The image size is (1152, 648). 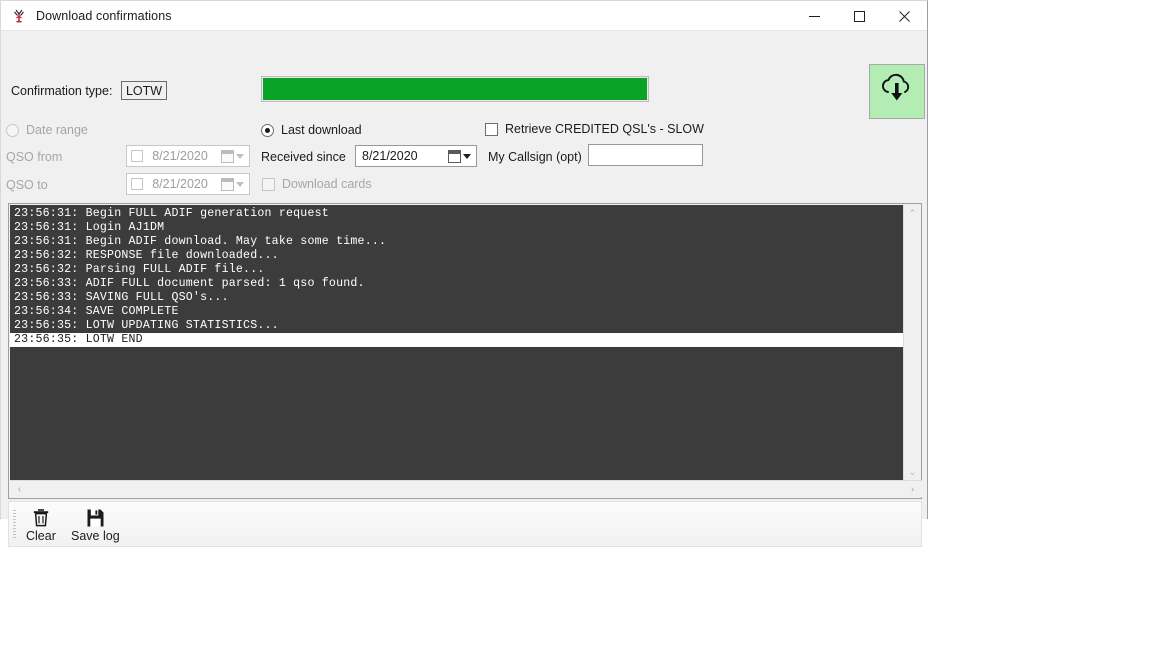 What do you see at coordinates (303, 157) in the screenshot?
I see `received-since-label: Received since` at bounding box center [303, 157].